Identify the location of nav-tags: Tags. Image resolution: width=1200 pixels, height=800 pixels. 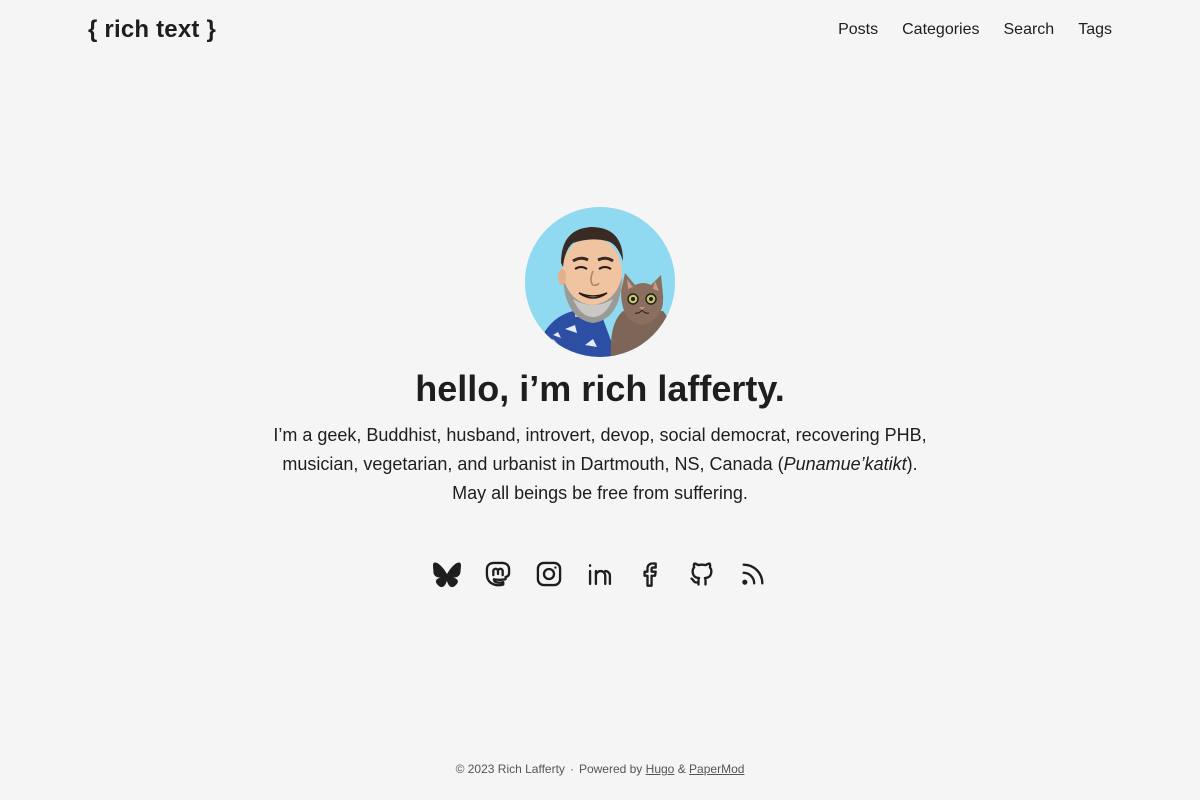
(1095, 30).